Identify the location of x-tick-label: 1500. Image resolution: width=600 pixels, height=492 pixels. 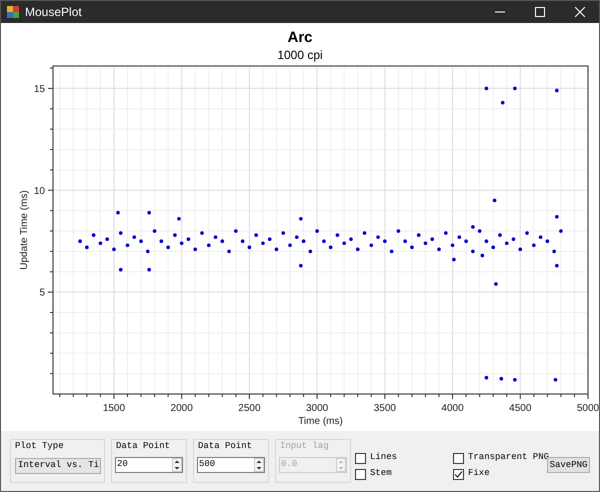
(114, 408).